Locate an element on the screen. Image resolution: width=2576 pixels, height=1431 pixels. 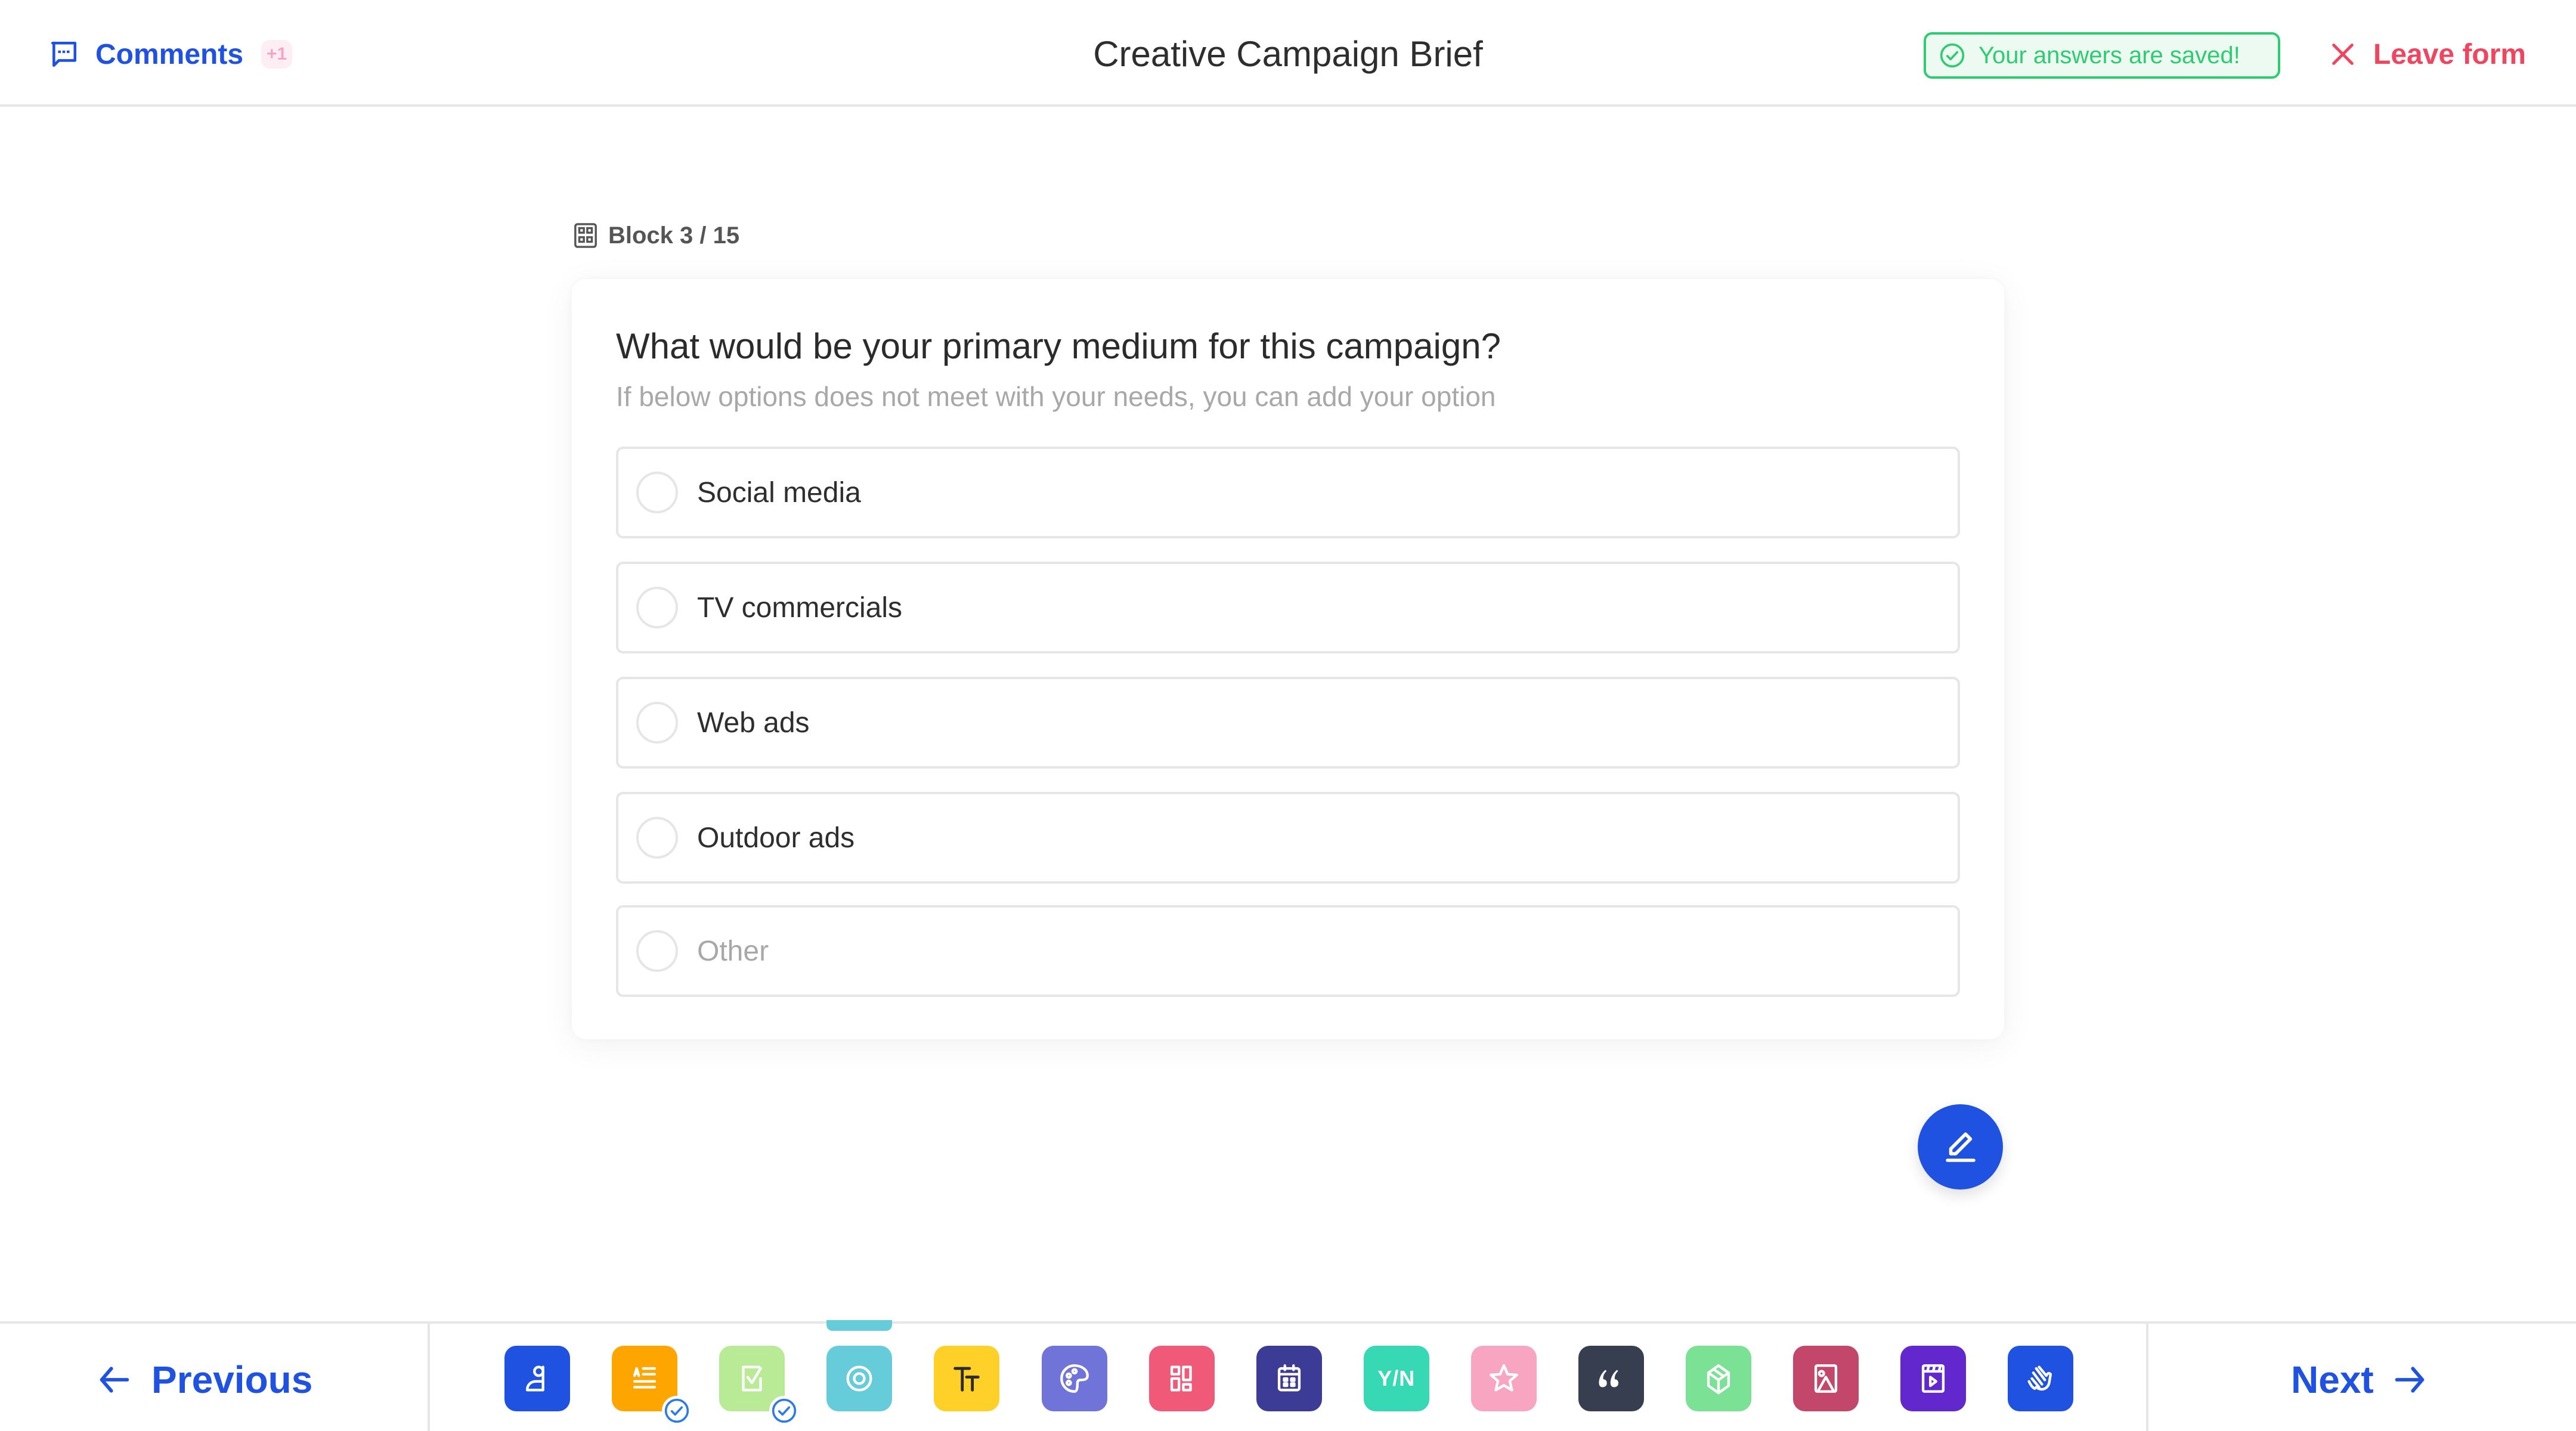
checkbox-icon is located at coordinates (752, 1378).